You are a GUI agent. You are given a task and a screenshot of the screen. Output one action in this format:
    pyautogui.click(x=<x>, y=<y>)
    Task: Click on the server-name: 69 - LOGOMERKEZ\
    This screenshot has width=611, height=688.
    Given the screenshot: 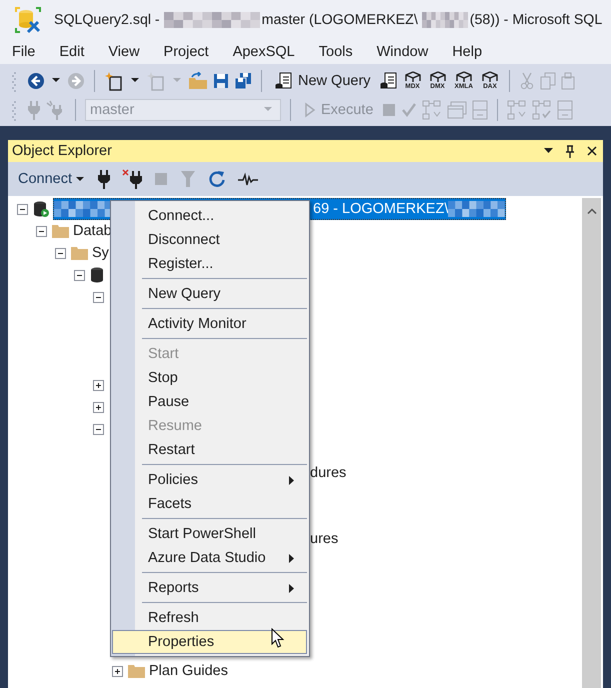 What is the action you would take?
    pyautogui.click(x=380, y=209)
    